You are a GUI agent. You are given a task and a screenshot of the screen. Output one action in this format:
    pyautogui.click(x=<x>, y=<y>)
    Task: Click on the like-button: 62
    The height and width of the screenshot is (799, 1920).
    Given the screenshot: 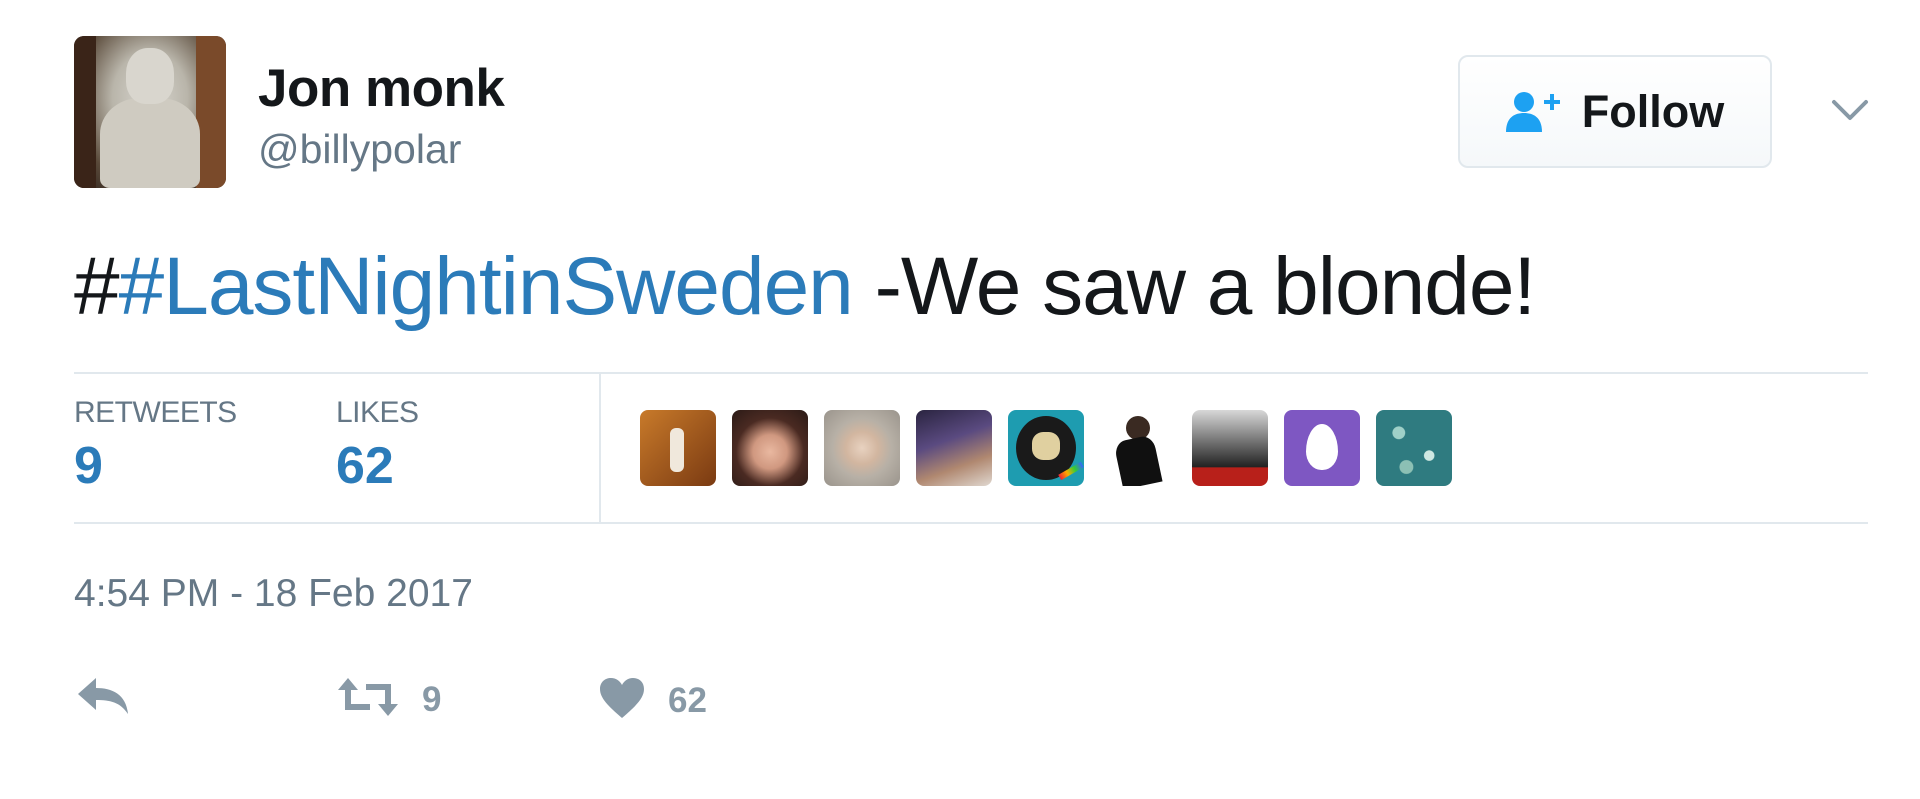 What is the action you would take?
    pyautogui.click(x=652, y=700)
    